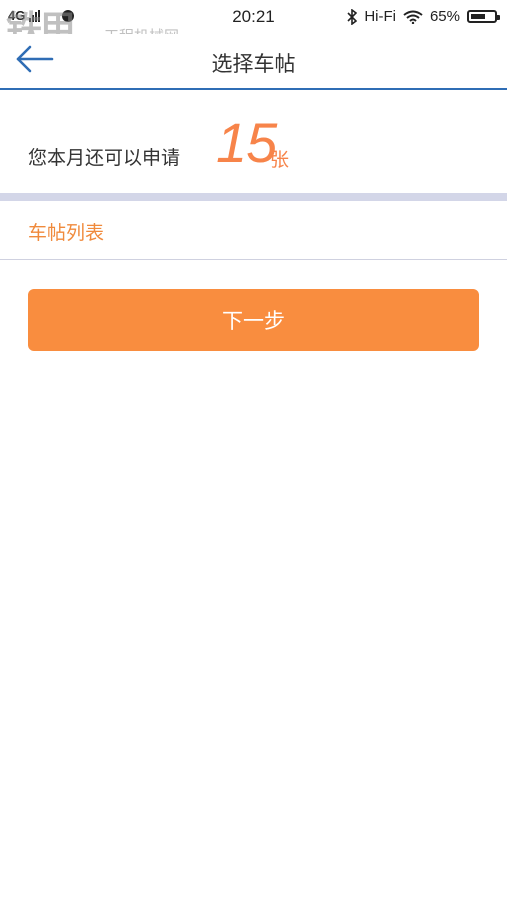 The image size is (507, 900). I want to click on wifi-label: Hi-Fi, so click(380, 16).